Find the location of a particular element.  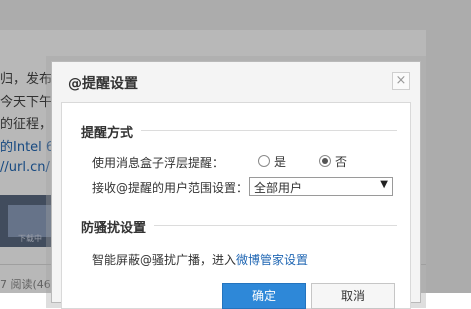

radio-yes is located at coordinates (264, 161).